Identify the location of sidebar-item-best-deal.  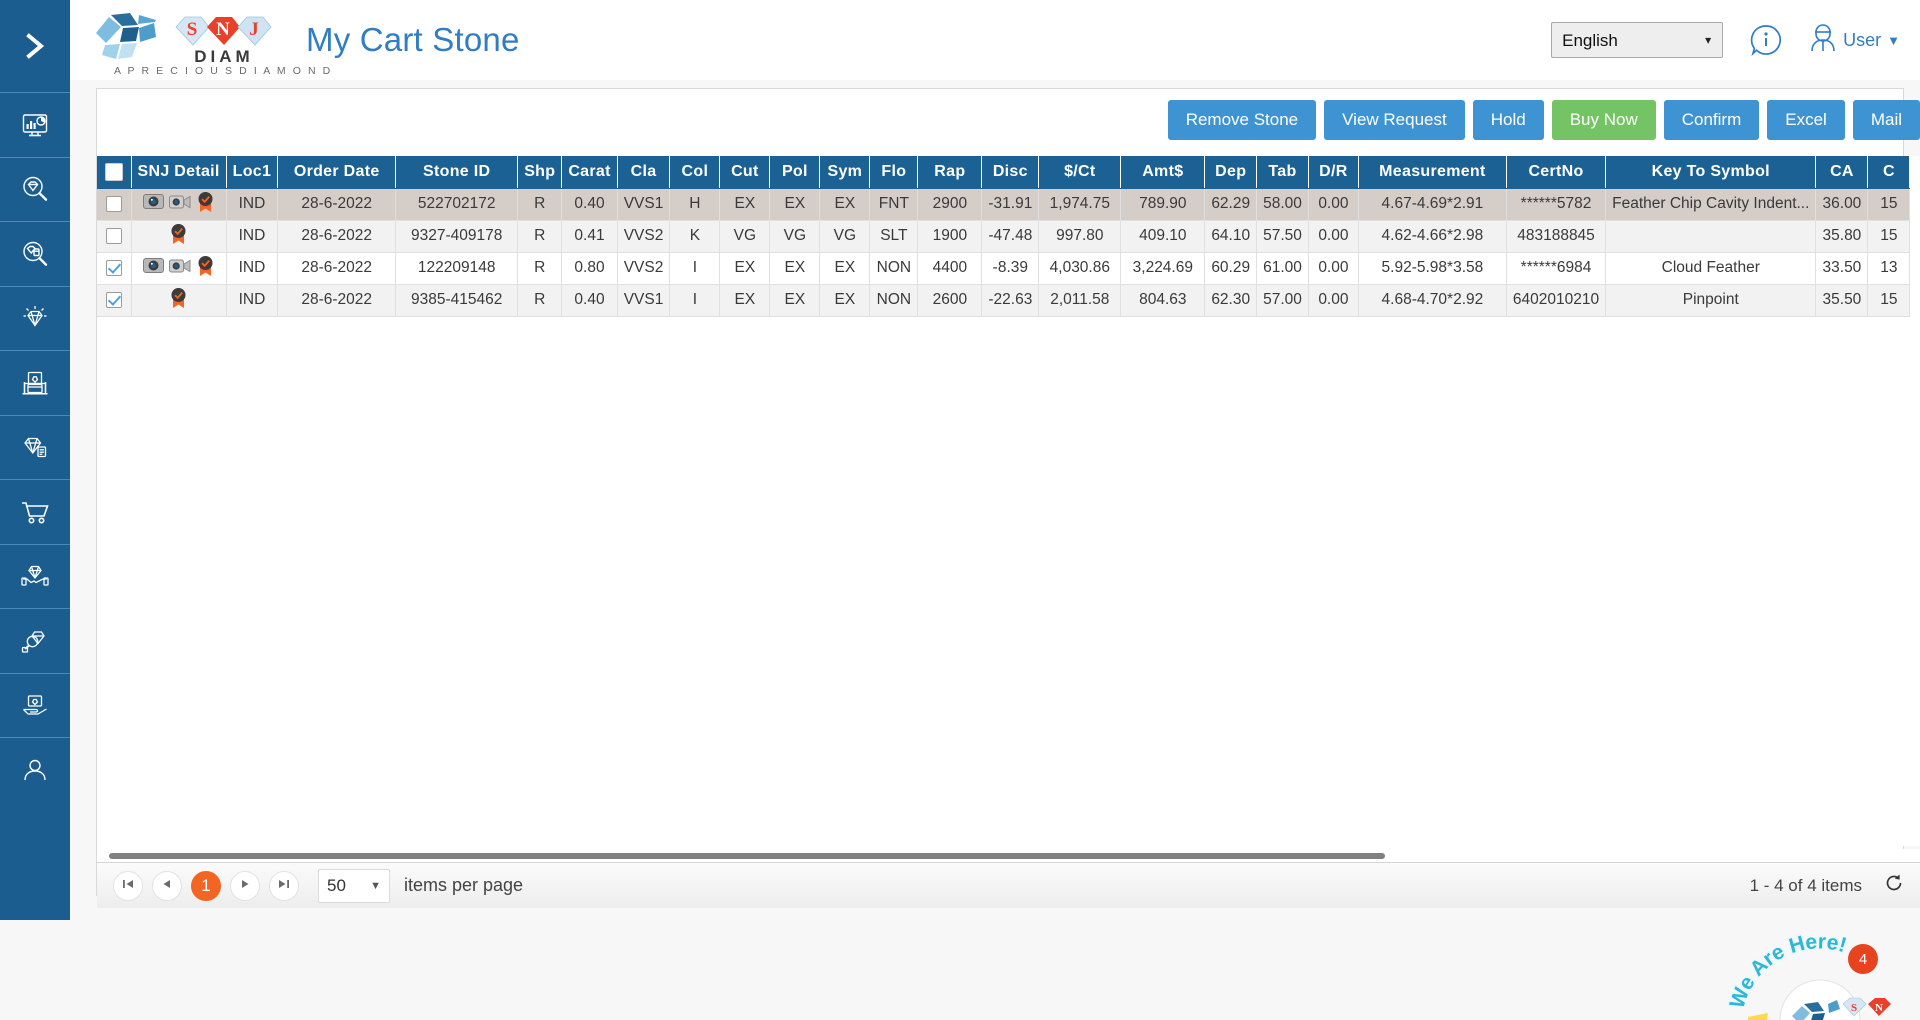
(35, 447).